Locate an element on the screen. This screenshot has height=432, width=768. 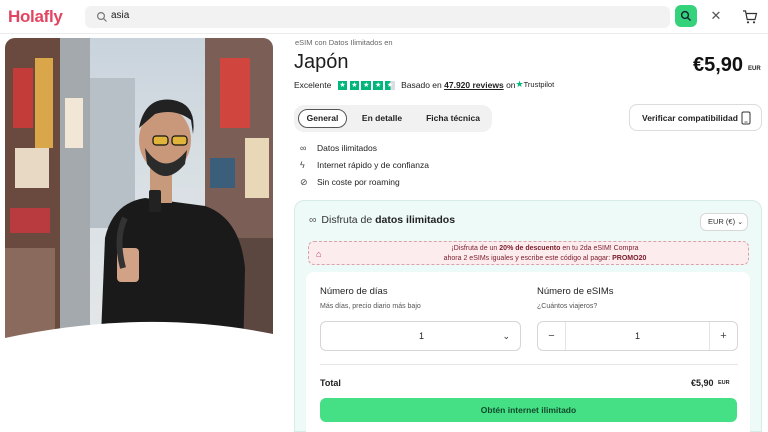
feature-text: Sin coste por roaming is located at coordinates (358, 182).